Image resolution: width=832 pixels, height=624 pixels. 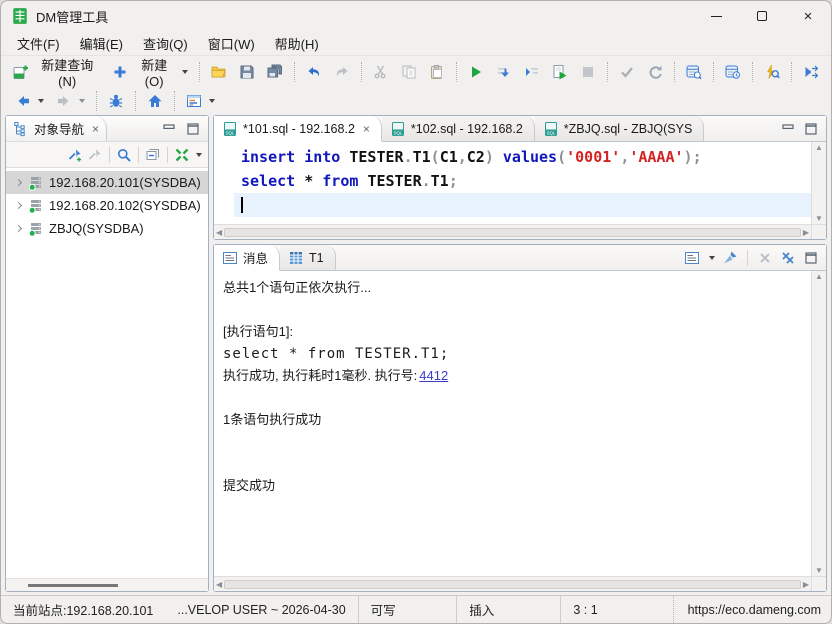 I want to click on back-button, so click(x=29, y=101).